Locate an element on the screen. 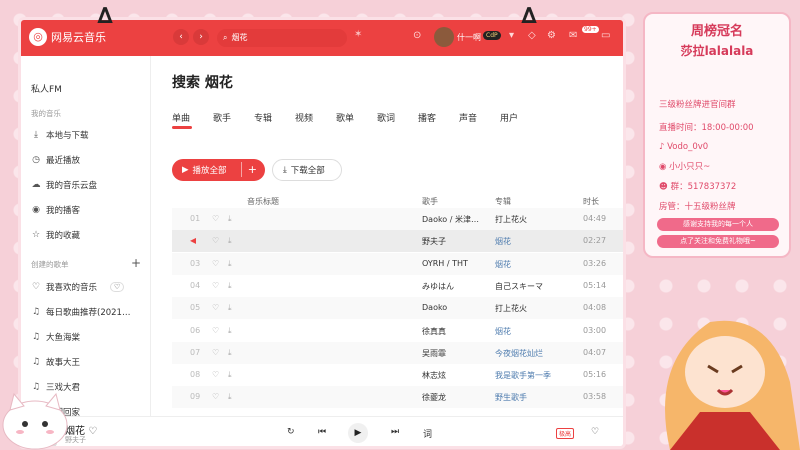 The height and width of the screenshot is (450, 800). search-input: ⌕ 烟花 is located at coordinates (282, 38).